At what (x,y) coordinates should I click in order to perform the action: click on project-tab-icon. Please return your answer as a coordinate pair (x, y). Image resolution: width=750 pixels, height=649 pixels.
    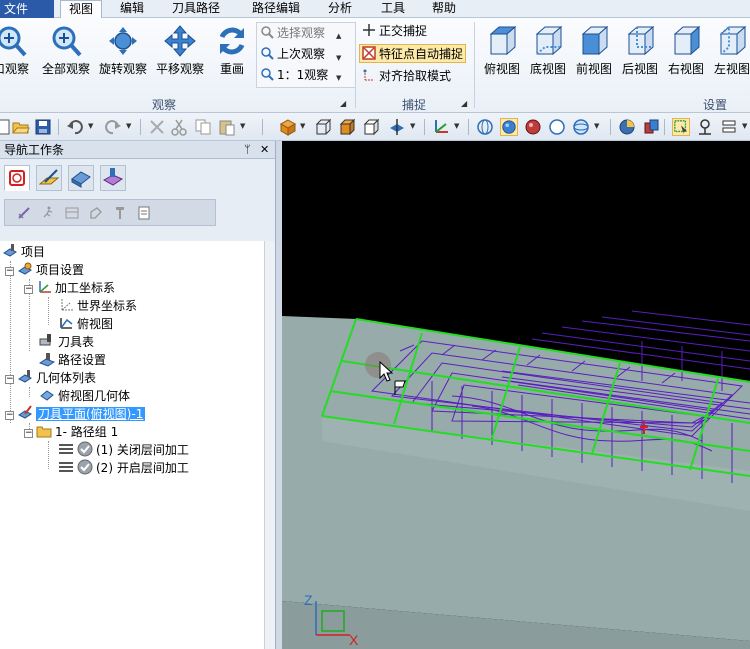
    Looking at the image, I should click on (17, 178).